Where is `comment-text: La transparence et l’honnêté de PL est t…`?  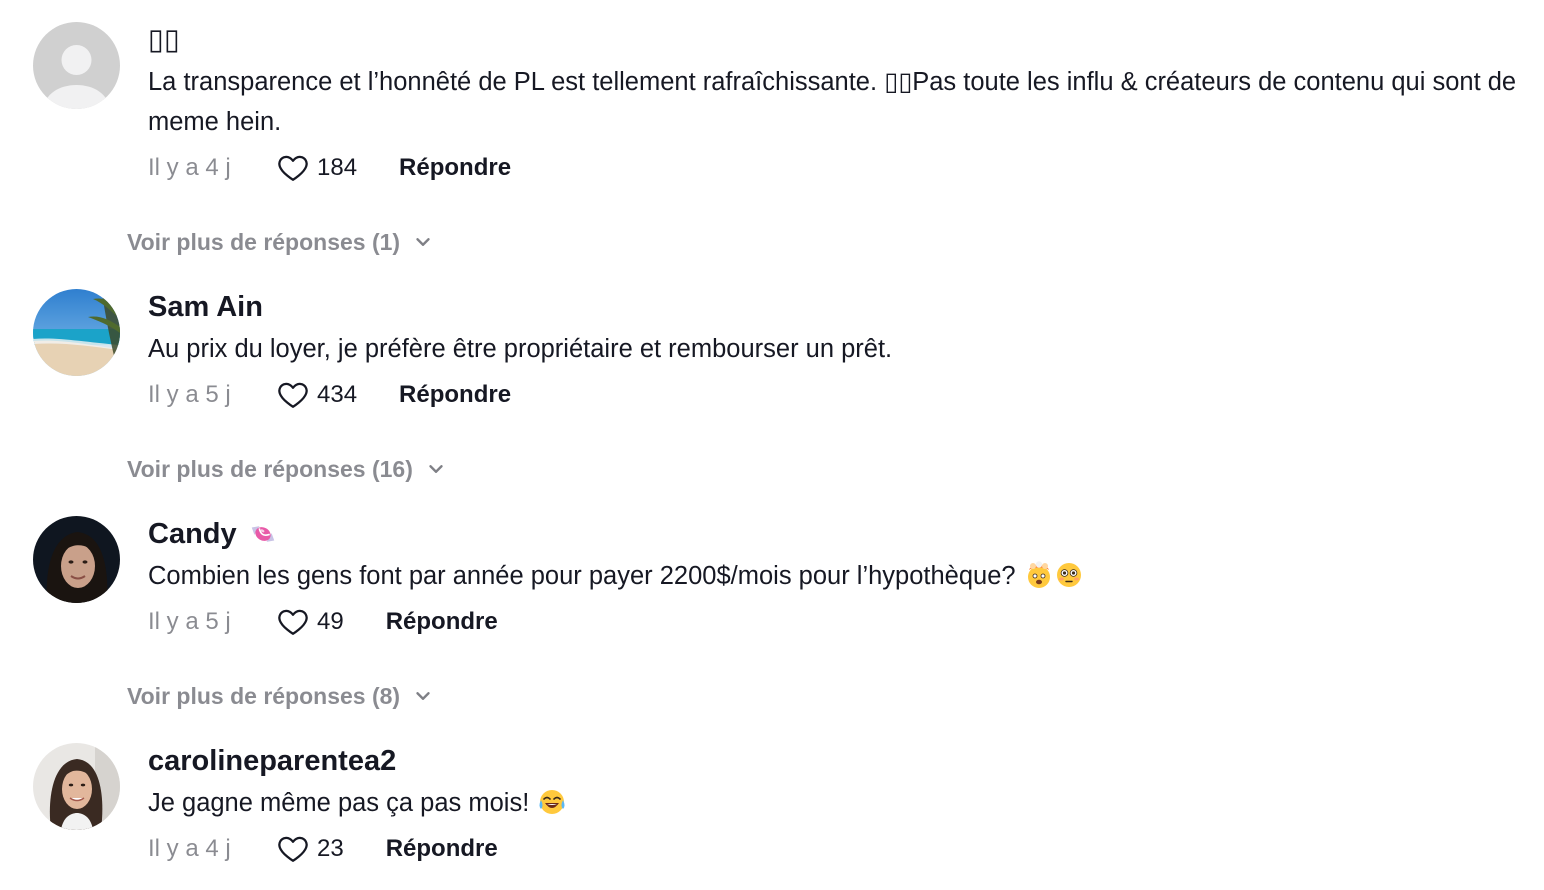 comment-text: La transparence et l’honnêté de PL est t… is located at coordinates (832, 102).